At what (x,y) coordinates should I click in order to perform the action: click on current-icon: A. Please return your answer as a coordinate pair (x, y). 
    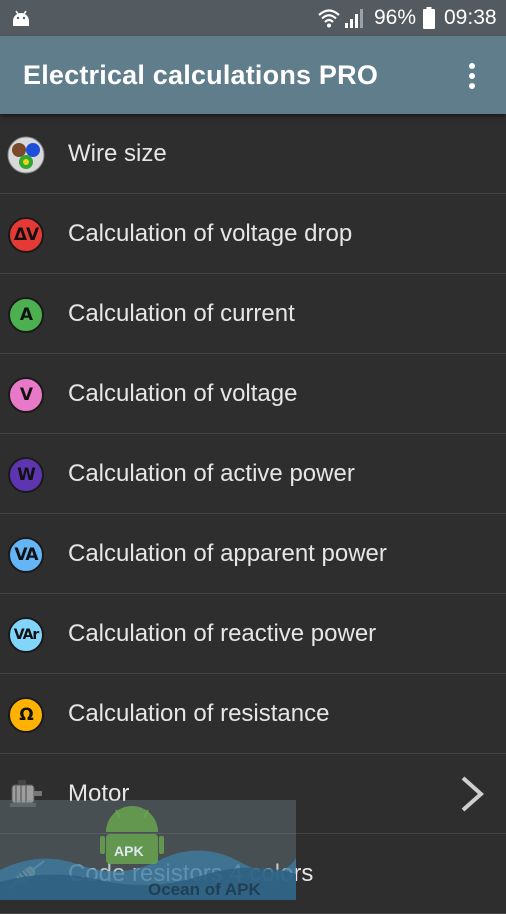
    Looking at the image, I should click on (26, 315).